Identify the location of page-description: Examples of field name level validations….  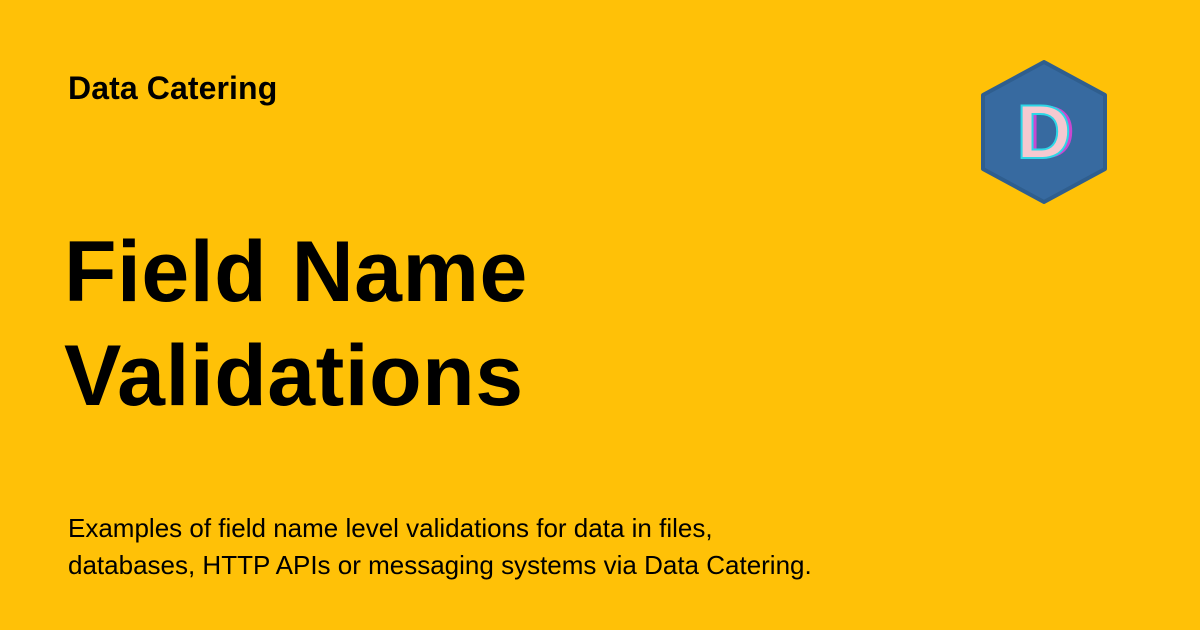
(518, 547).